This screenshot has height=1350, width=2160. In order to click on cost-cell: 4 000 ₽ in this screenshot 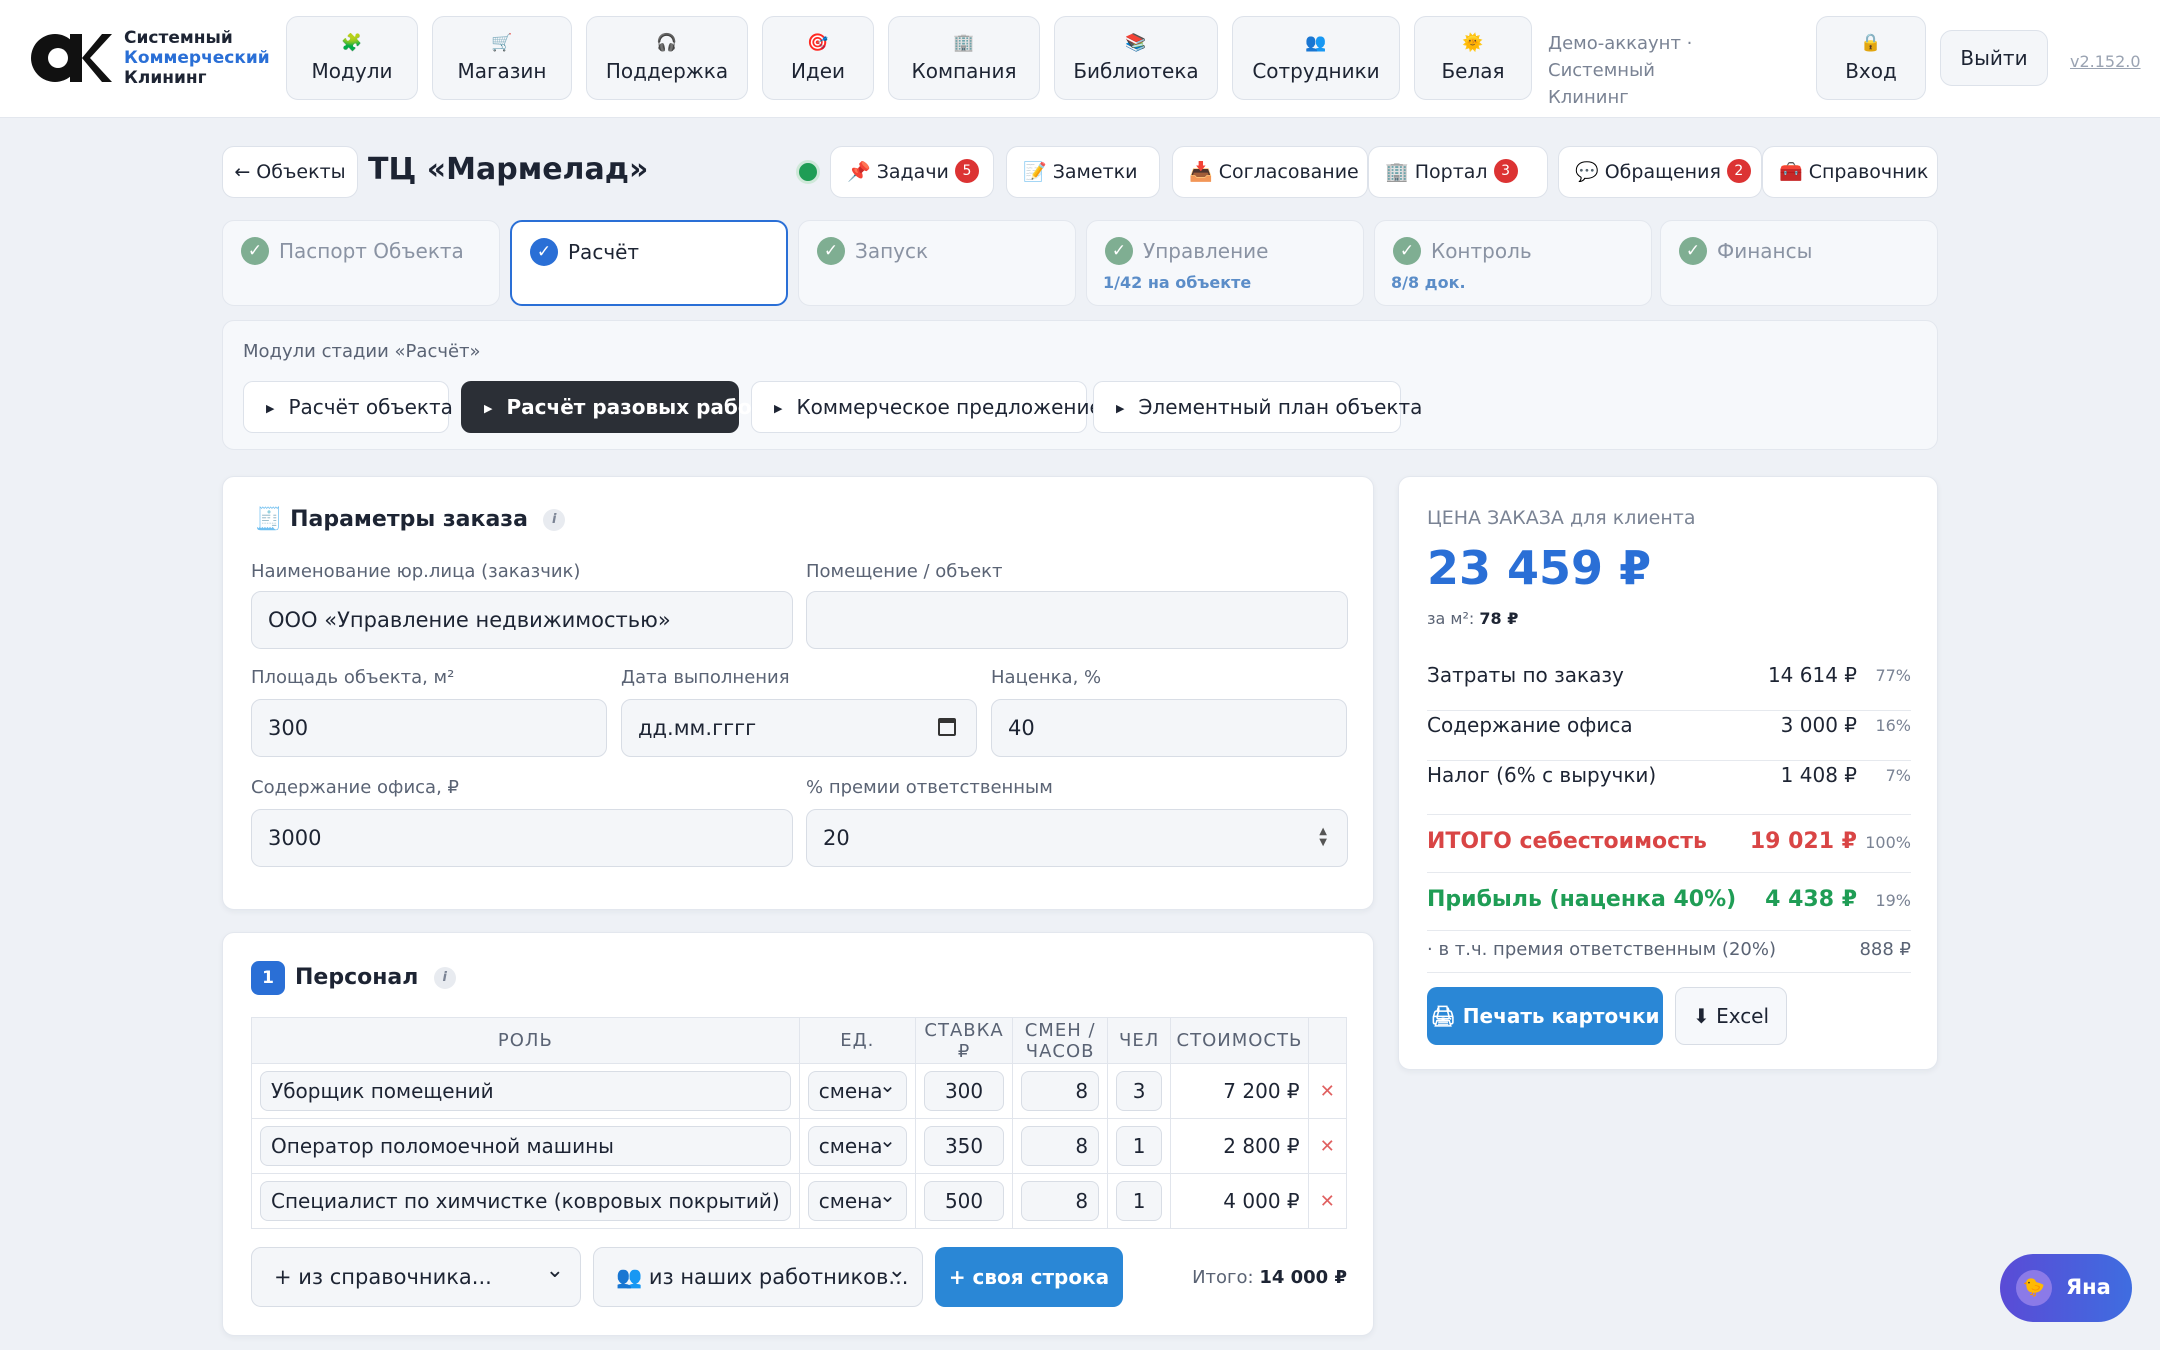, I will do `click(1239, 1201)`.